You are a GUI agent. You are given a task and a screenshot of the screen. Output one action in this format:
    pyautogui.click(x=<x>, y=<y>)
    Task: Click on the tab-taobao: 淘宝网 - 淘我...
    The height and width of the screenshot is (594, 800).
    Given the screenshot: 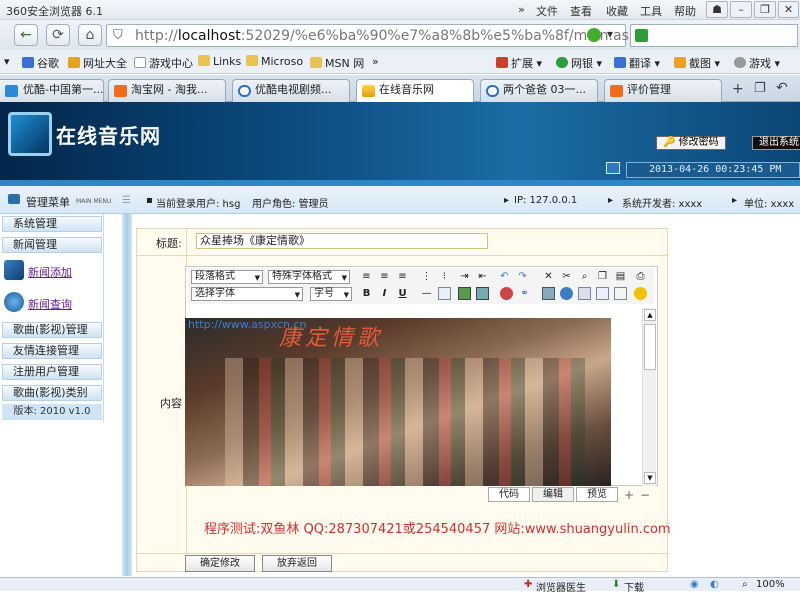 What is the action you would take?
    pyautogui.click(x=167, y=90)
    